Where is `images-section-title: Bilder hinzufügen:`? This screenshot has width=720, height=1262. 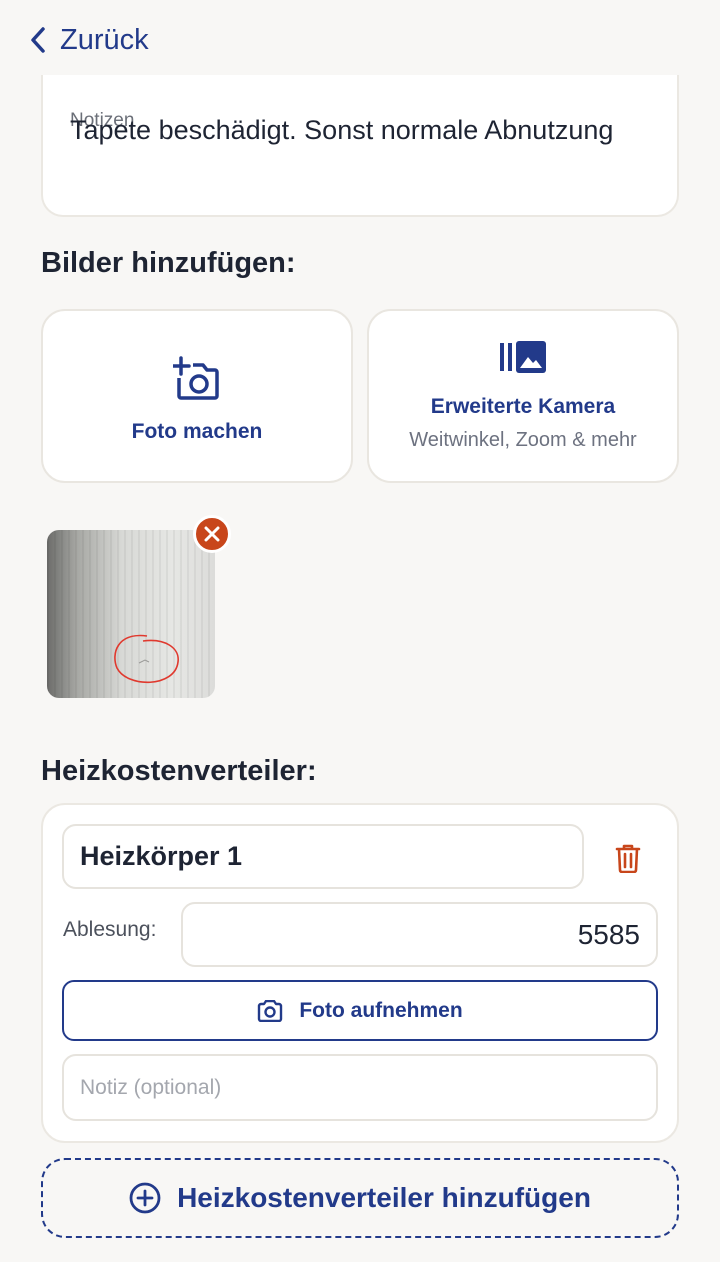
images-section-title: Bilder hinzufügen: is located at coordinates (168, 263).